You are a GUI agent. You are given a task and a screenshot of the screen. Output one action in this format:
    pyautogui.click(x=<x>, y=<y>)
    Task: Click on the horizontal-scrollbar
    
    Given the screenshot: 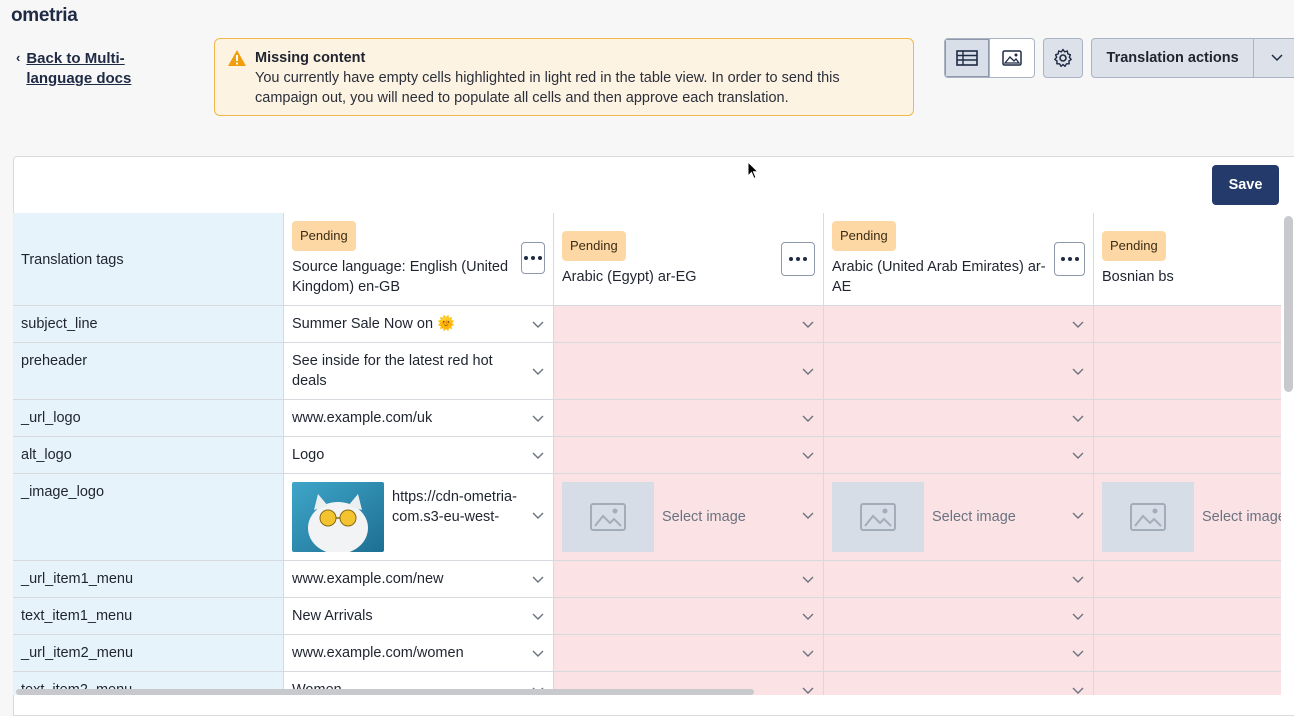 What is the action you would take?
    pyautogui.click(x=385, y=692)
    